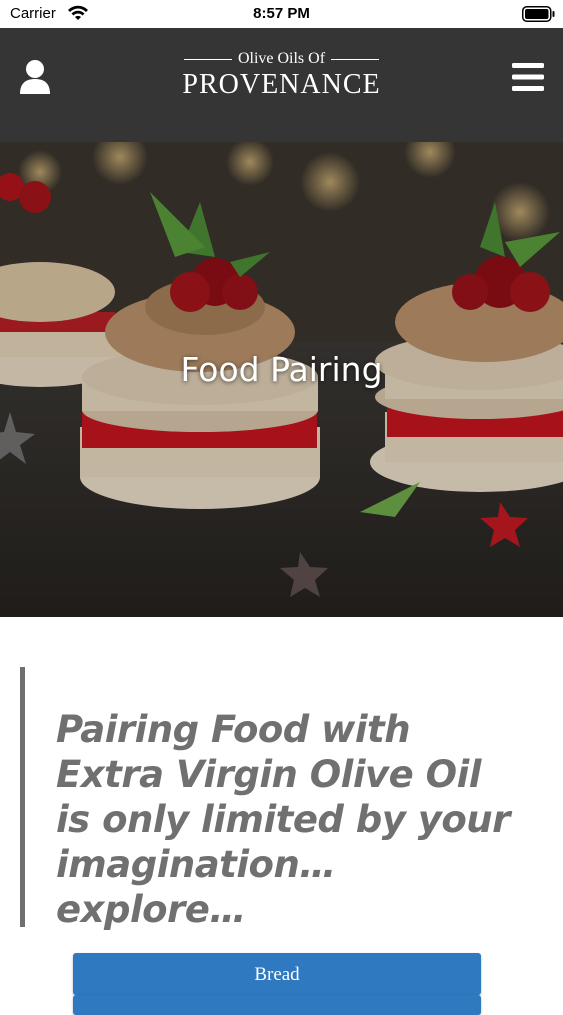 This screenshot has height=1015, width=563. I want to click on battery-icon, so click(538, 14).